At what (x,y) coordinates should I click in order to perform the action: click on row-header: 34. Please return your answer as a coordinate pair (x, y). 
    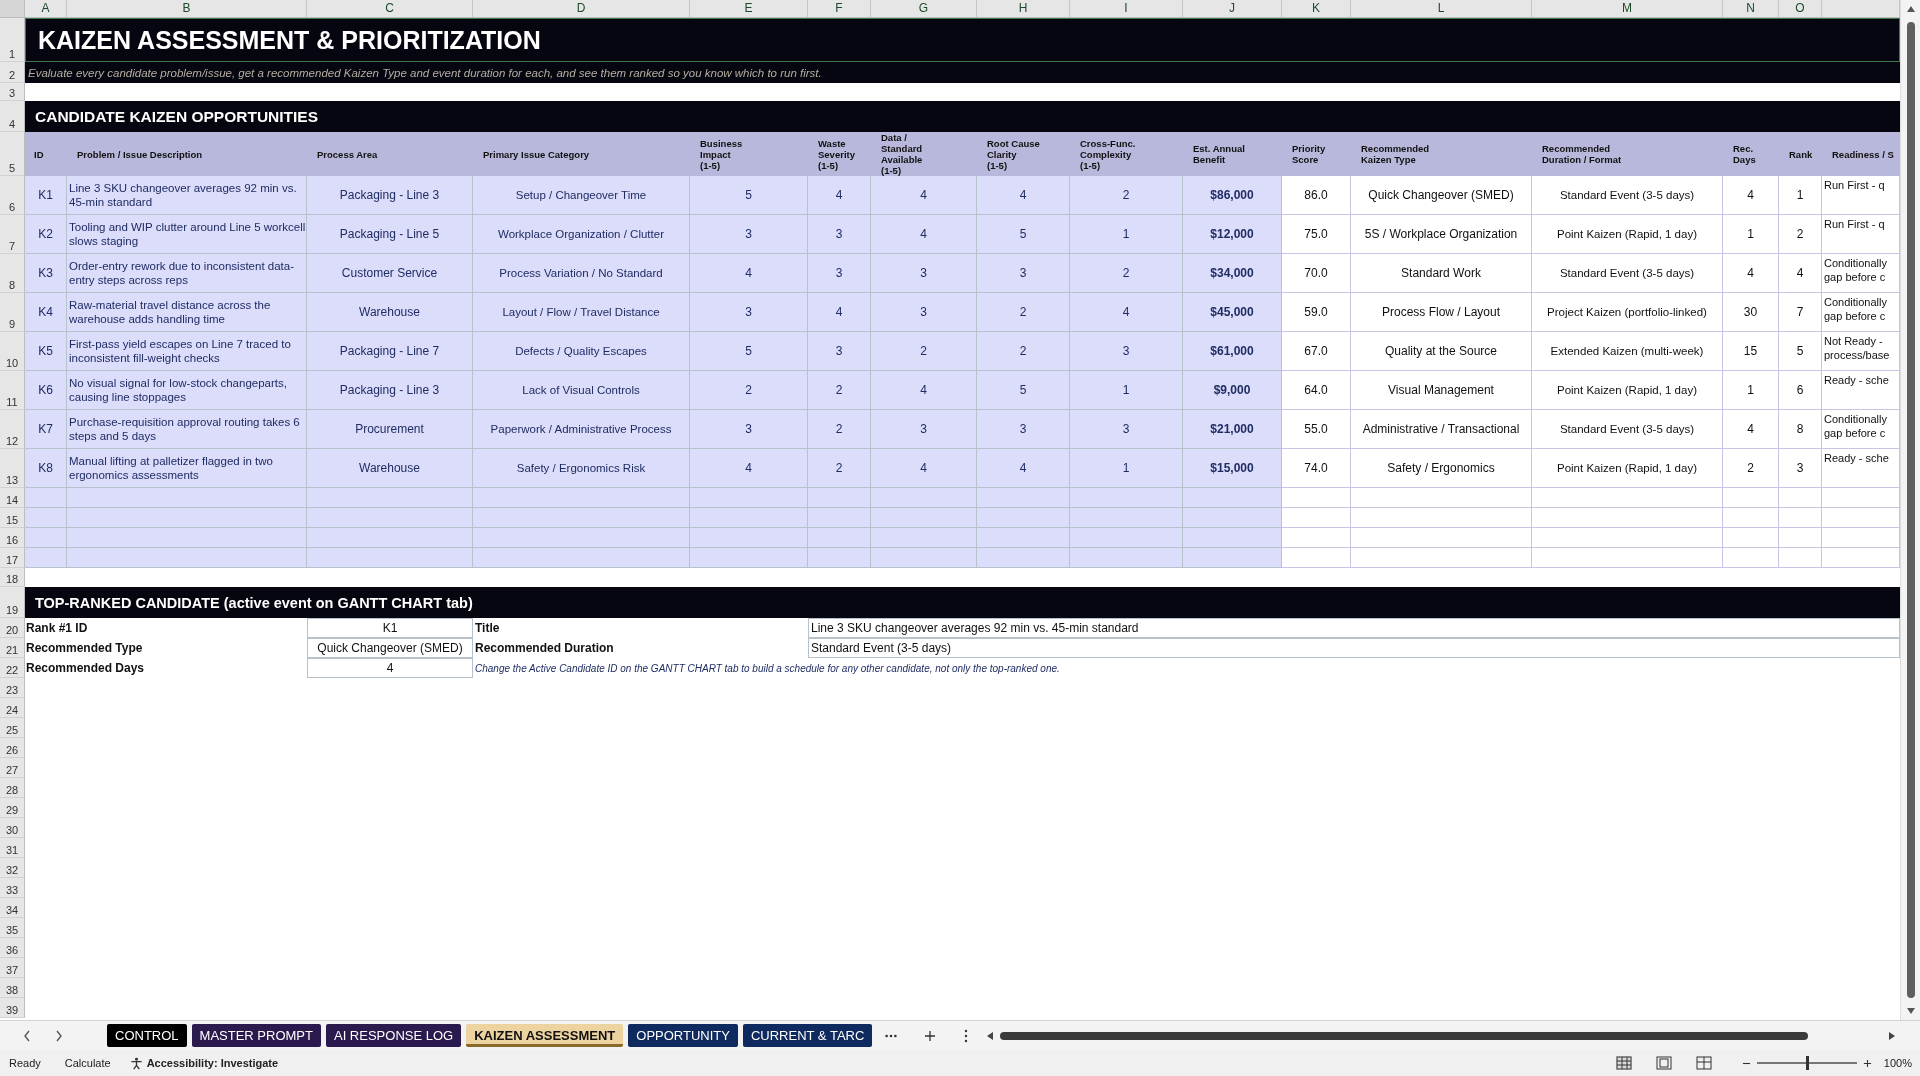
    Looking at the image, I should click on (12, 908).